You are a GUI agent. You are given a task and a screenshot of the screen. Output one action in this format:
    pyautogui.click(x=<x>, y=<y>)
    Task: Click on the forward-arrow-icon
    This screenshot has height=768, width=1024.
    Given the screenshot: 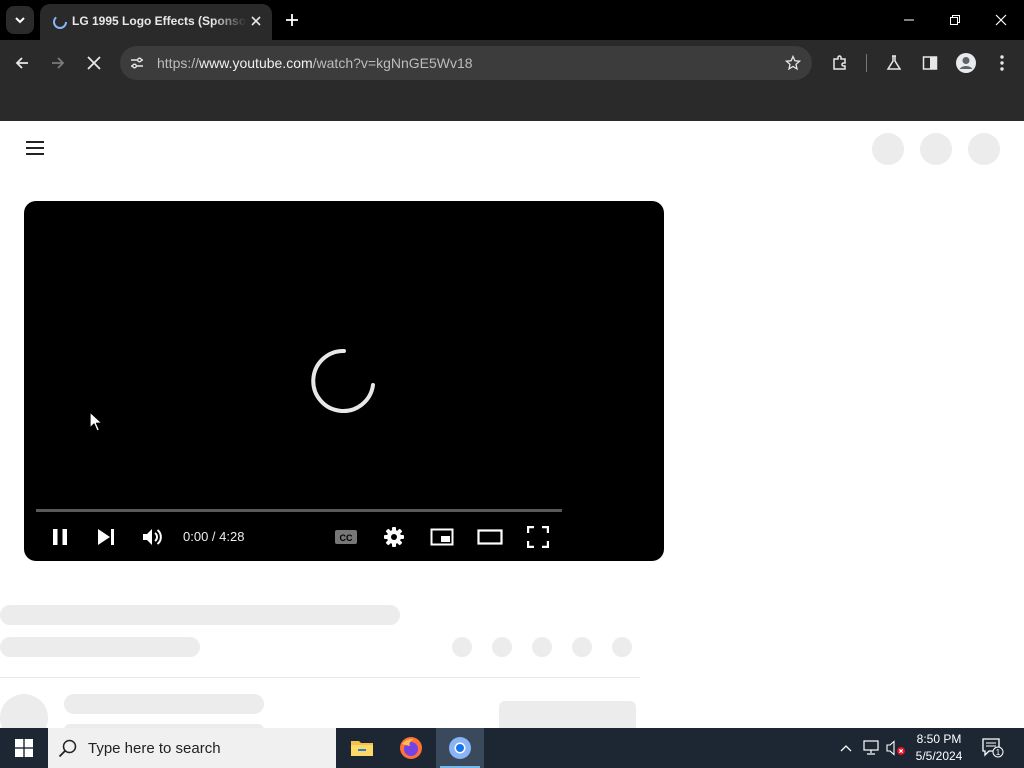 What is the action you would take?
    pyautogui.click(x=58, y=63)
    